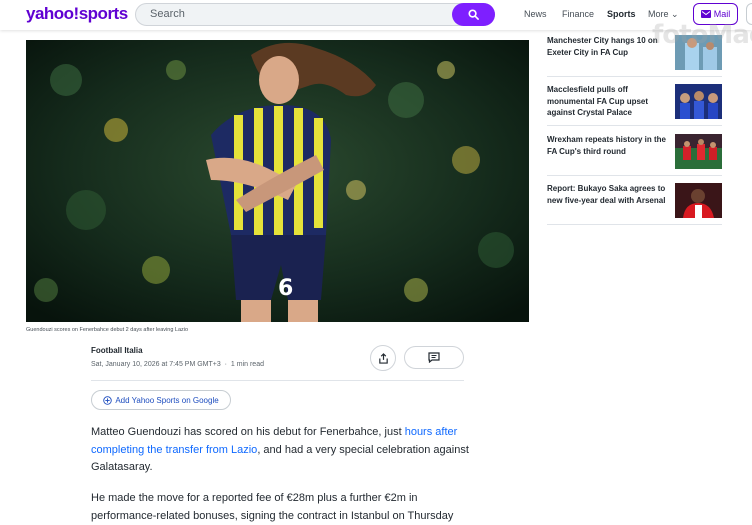 The width and height of the screenshot is (752, 525). What do you see at coordinates (698, 200) in the screenshot?
I see `saka-thumb` at bounding box center [698, 200].